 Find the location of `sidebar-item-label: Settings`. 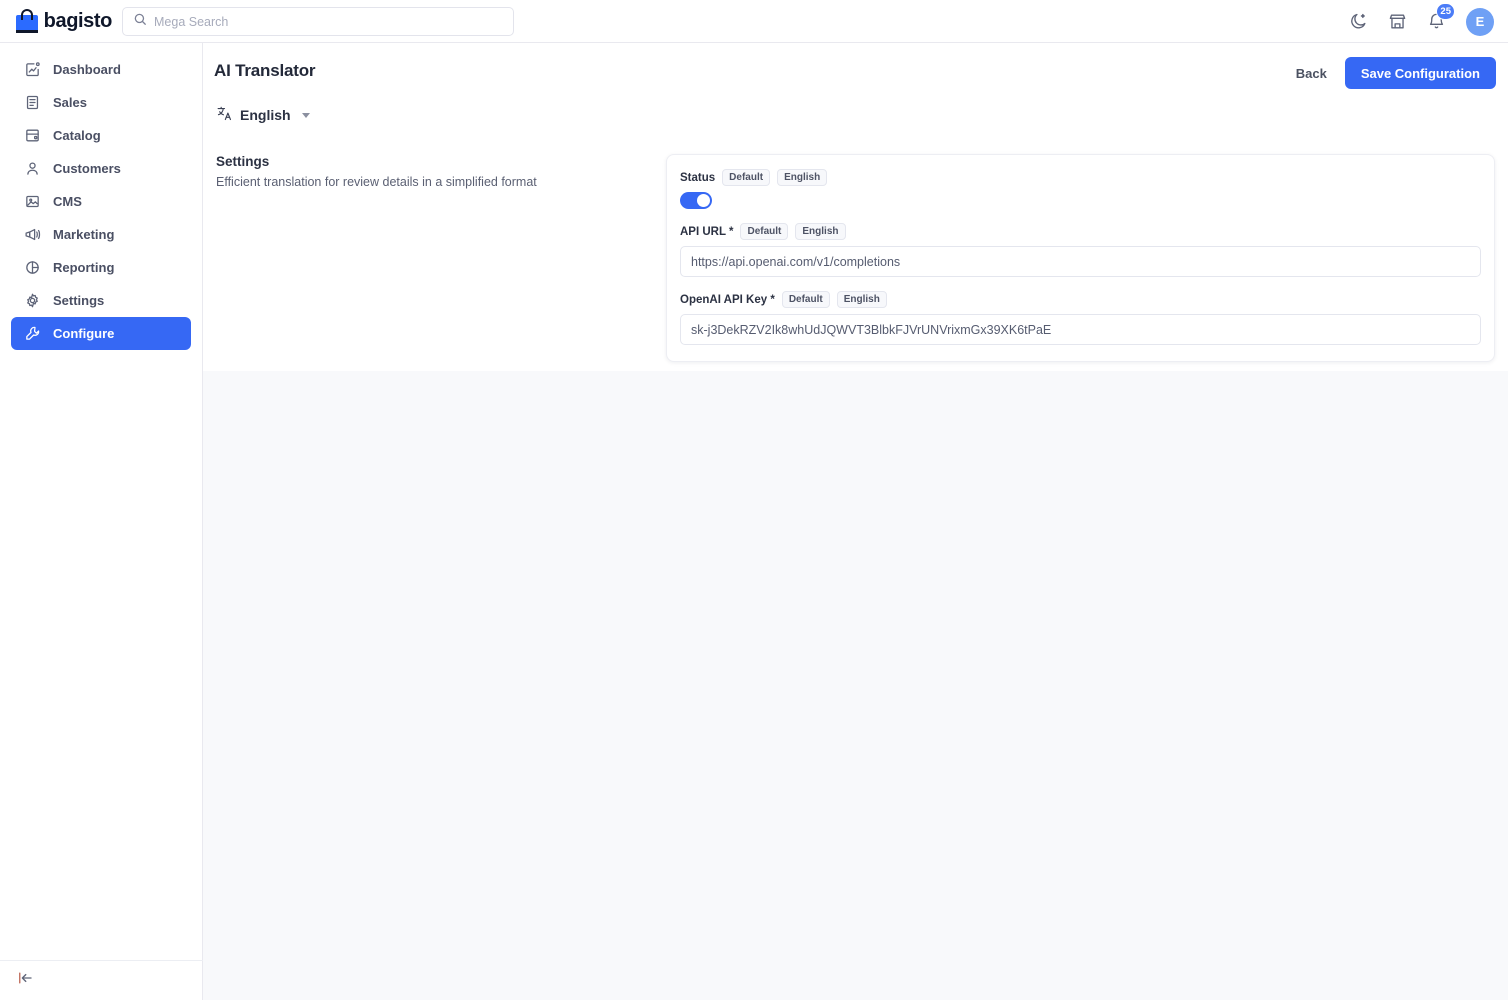

sidebar-item-label: Settings is located at coordinates (79, 300).